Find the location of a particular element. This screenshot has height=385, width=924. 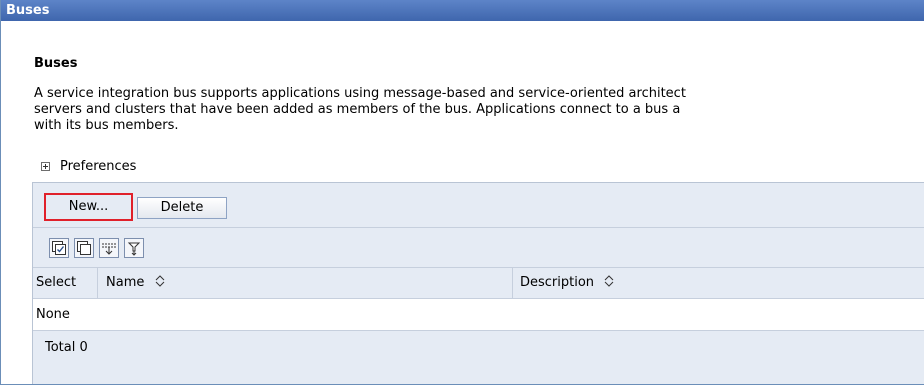

select-all-icon is located at coordinates (59, 248).